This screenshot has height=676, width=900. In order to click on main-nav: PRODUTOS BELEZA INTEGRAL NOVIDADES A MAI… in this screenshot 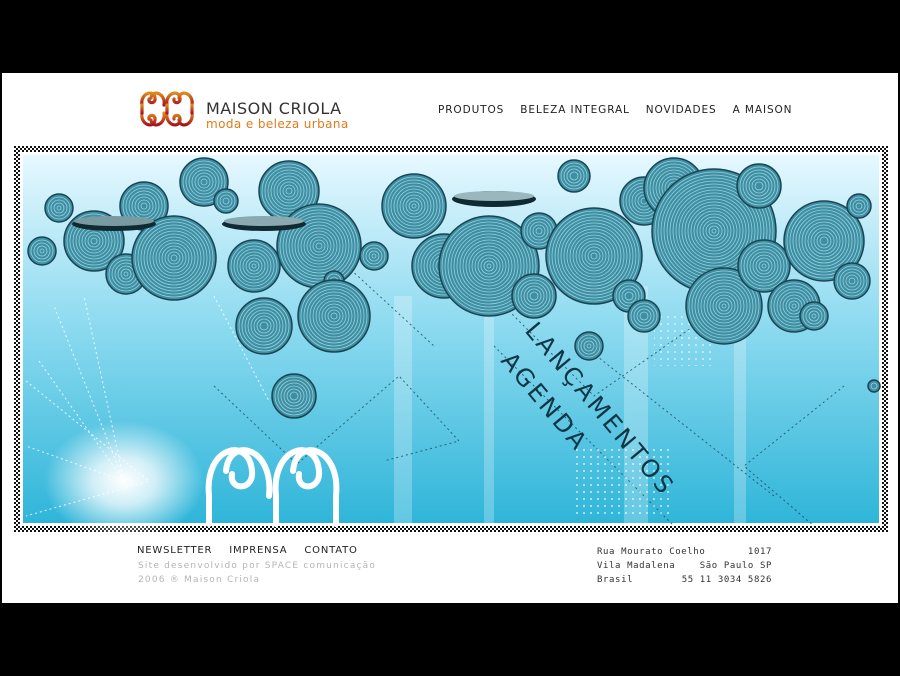, I will do `click(615, 112)`.